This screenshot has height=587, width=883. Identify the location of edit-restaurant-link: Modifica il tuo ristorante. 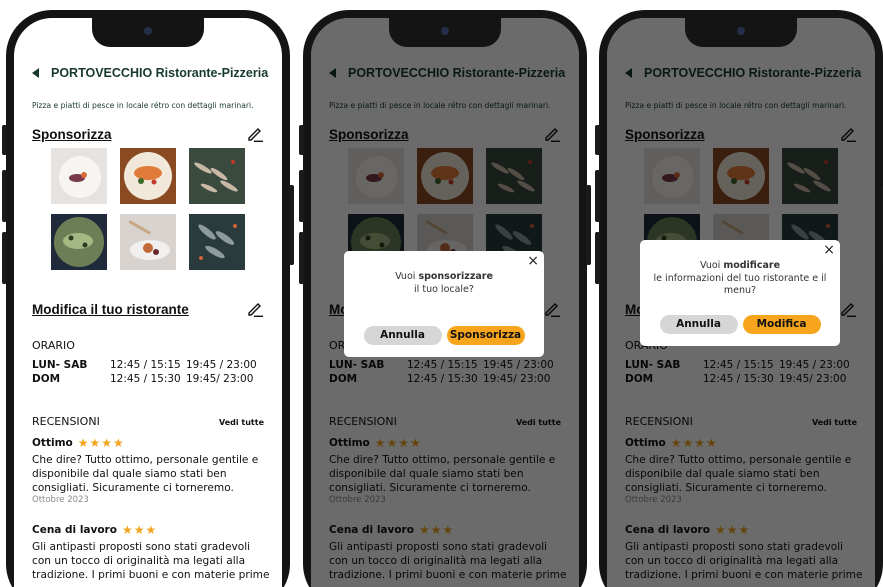
(110, 309).